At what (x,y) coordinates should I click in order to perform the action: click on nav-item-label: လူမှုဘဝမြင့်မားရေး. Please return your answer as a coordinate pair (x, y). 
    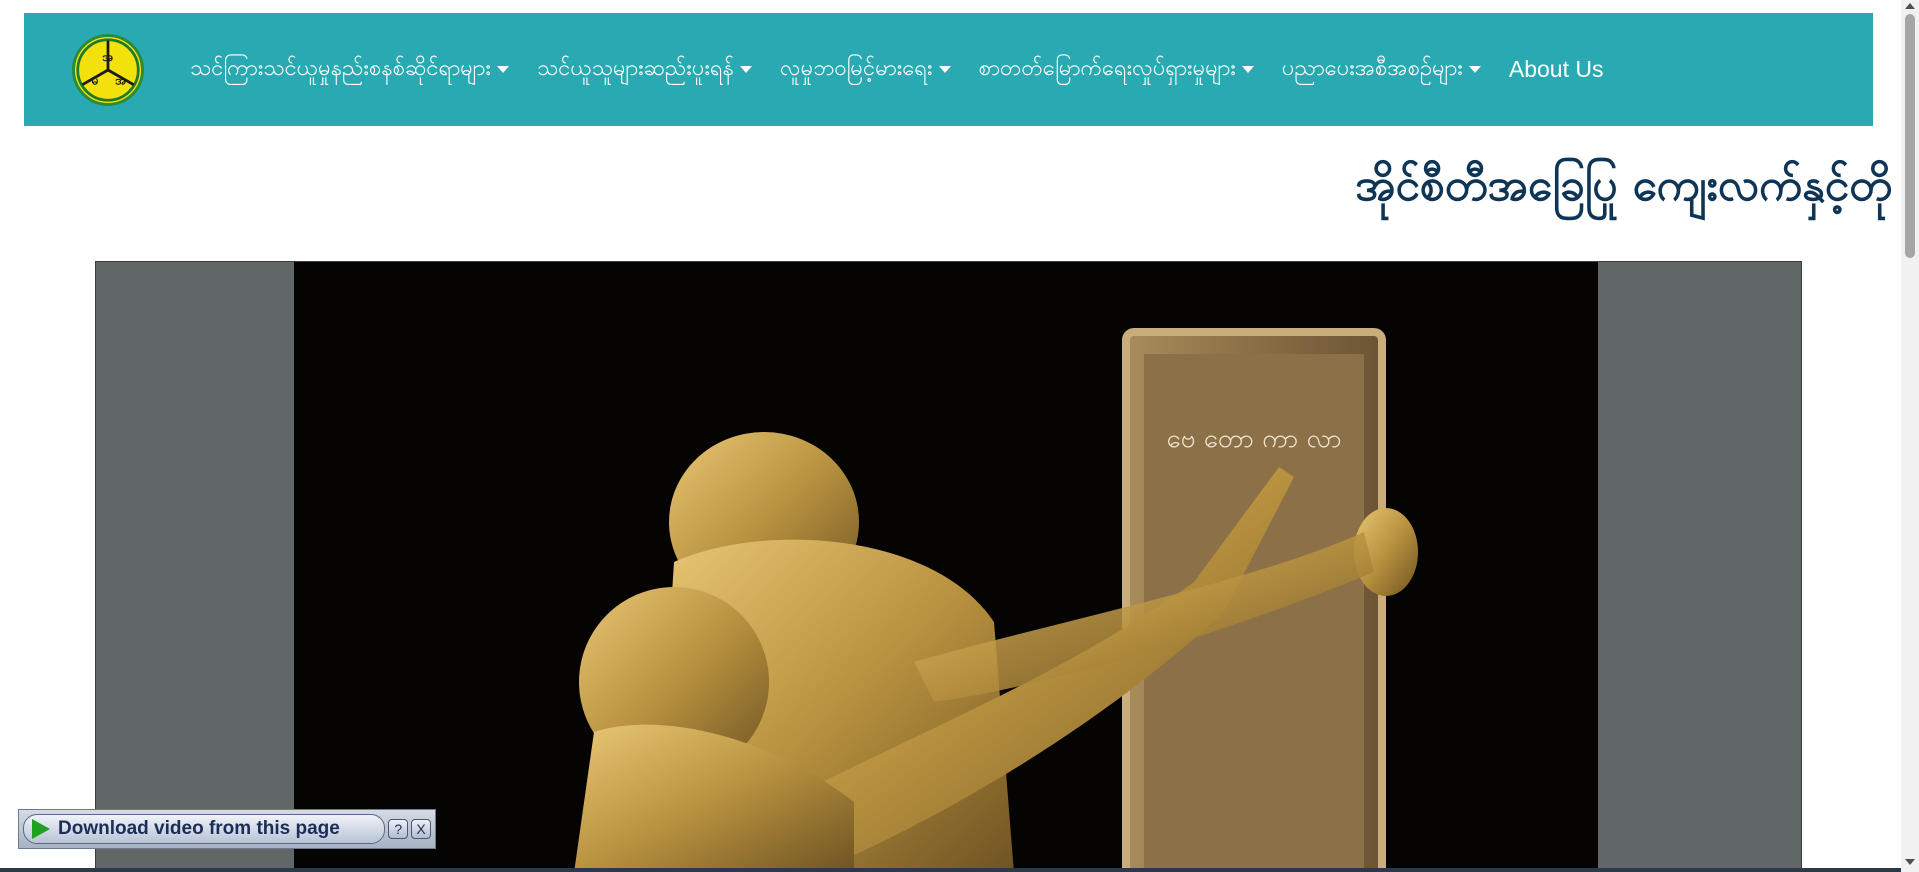
    Looking at the image, I should click on (856, 68).